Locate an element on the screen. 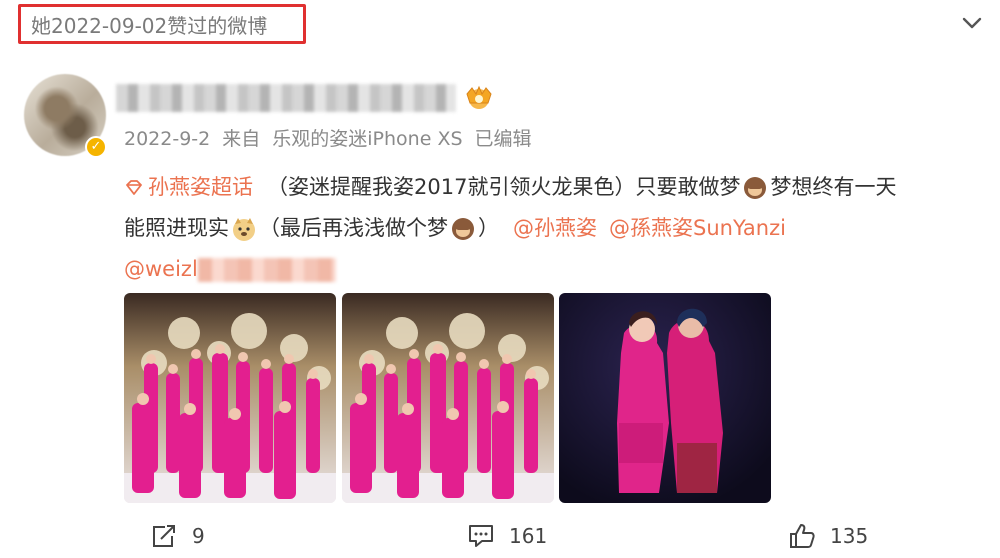 The width and height of the screenshot is (1000, 558). mention-link-1: @孙燕姿 is located at coordinates (555, 228).